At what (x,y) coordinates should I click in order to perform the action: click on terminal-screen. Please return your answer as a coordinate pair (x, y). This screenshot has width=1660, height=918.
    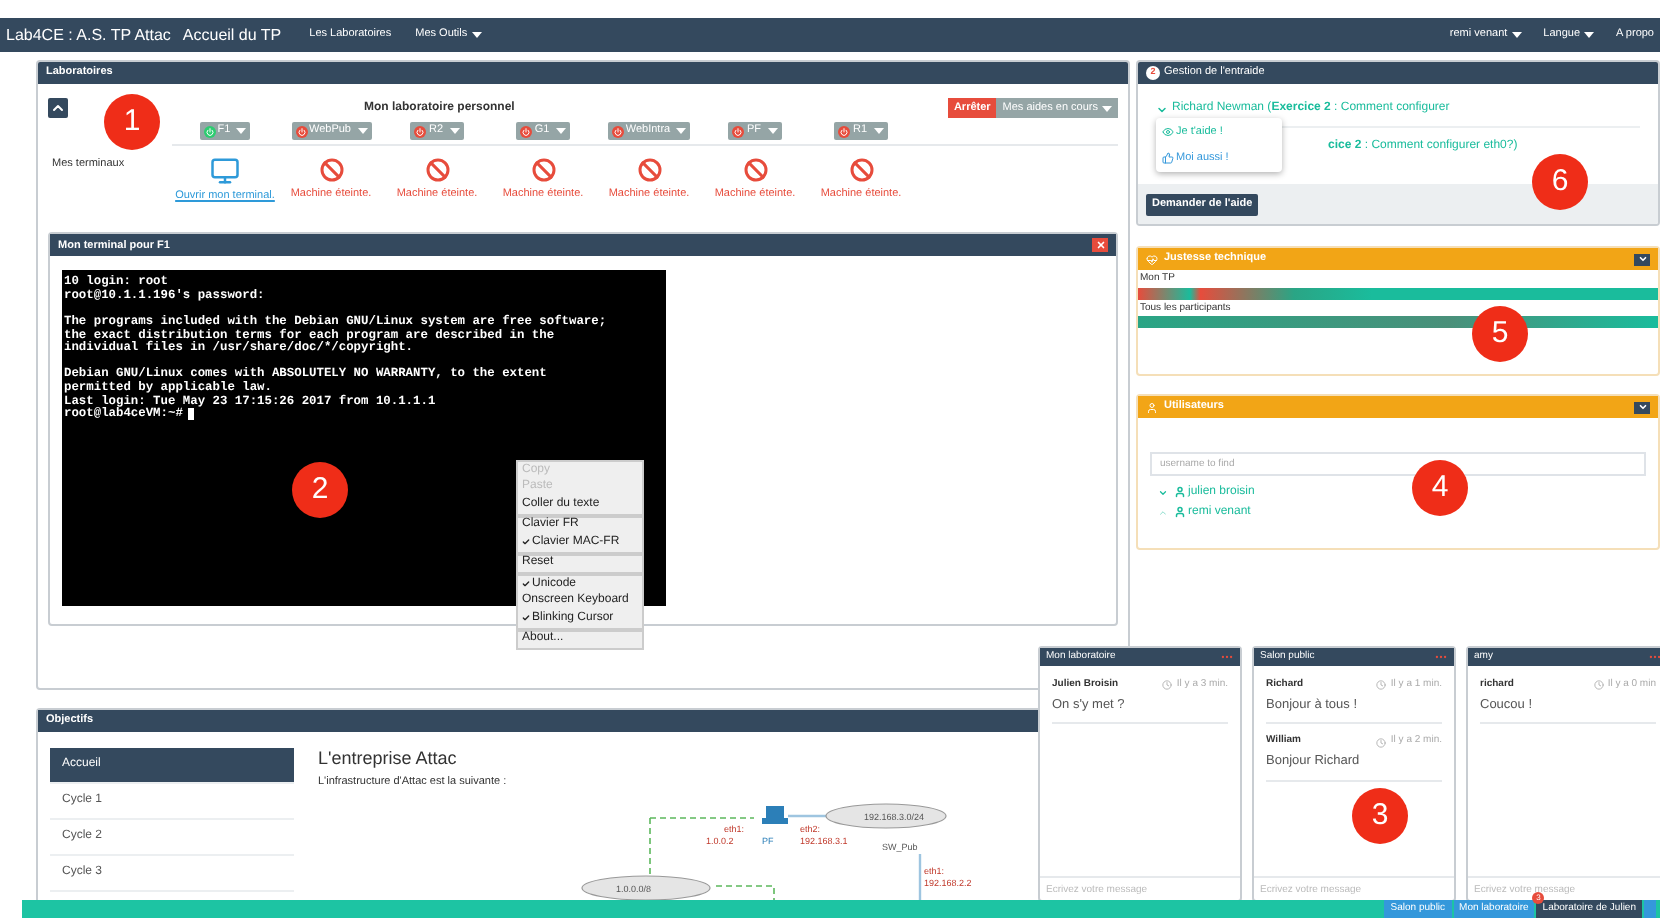
    Looking at the image, I should click on (364, 438).